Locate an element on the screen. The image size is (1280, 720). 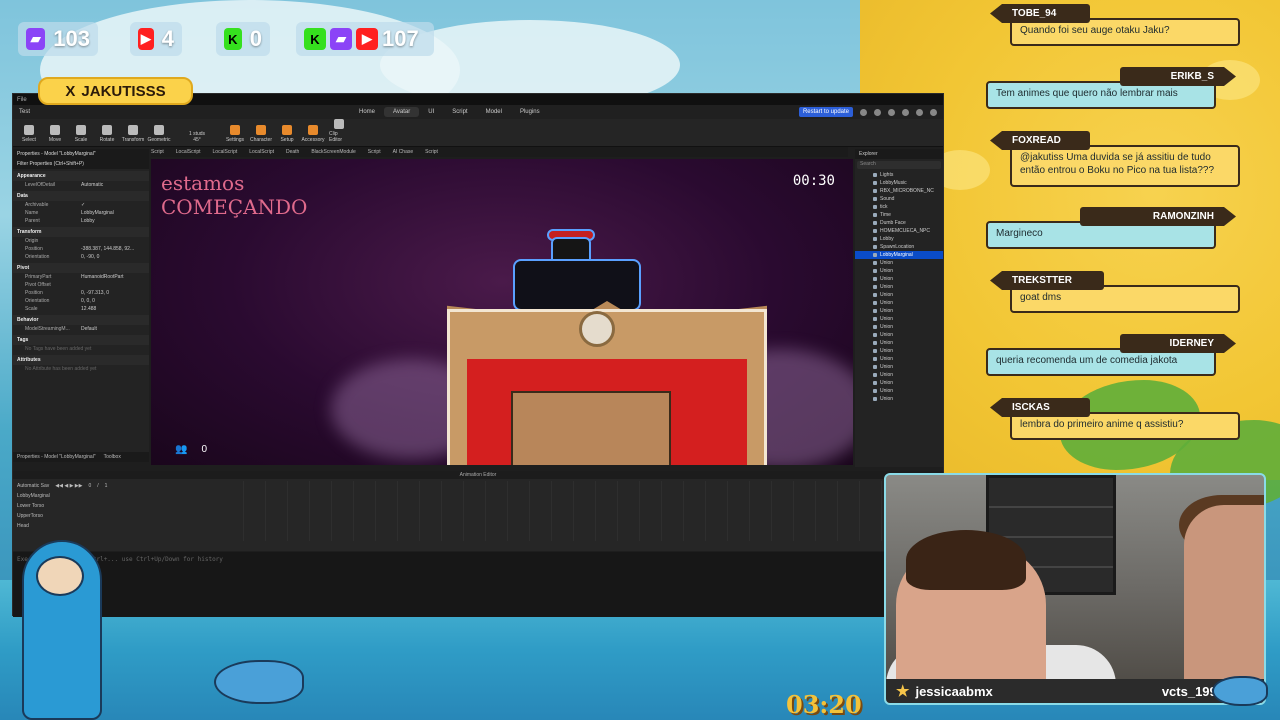
explorer-item: SpawnLocation is located at coordinates (899, 247).